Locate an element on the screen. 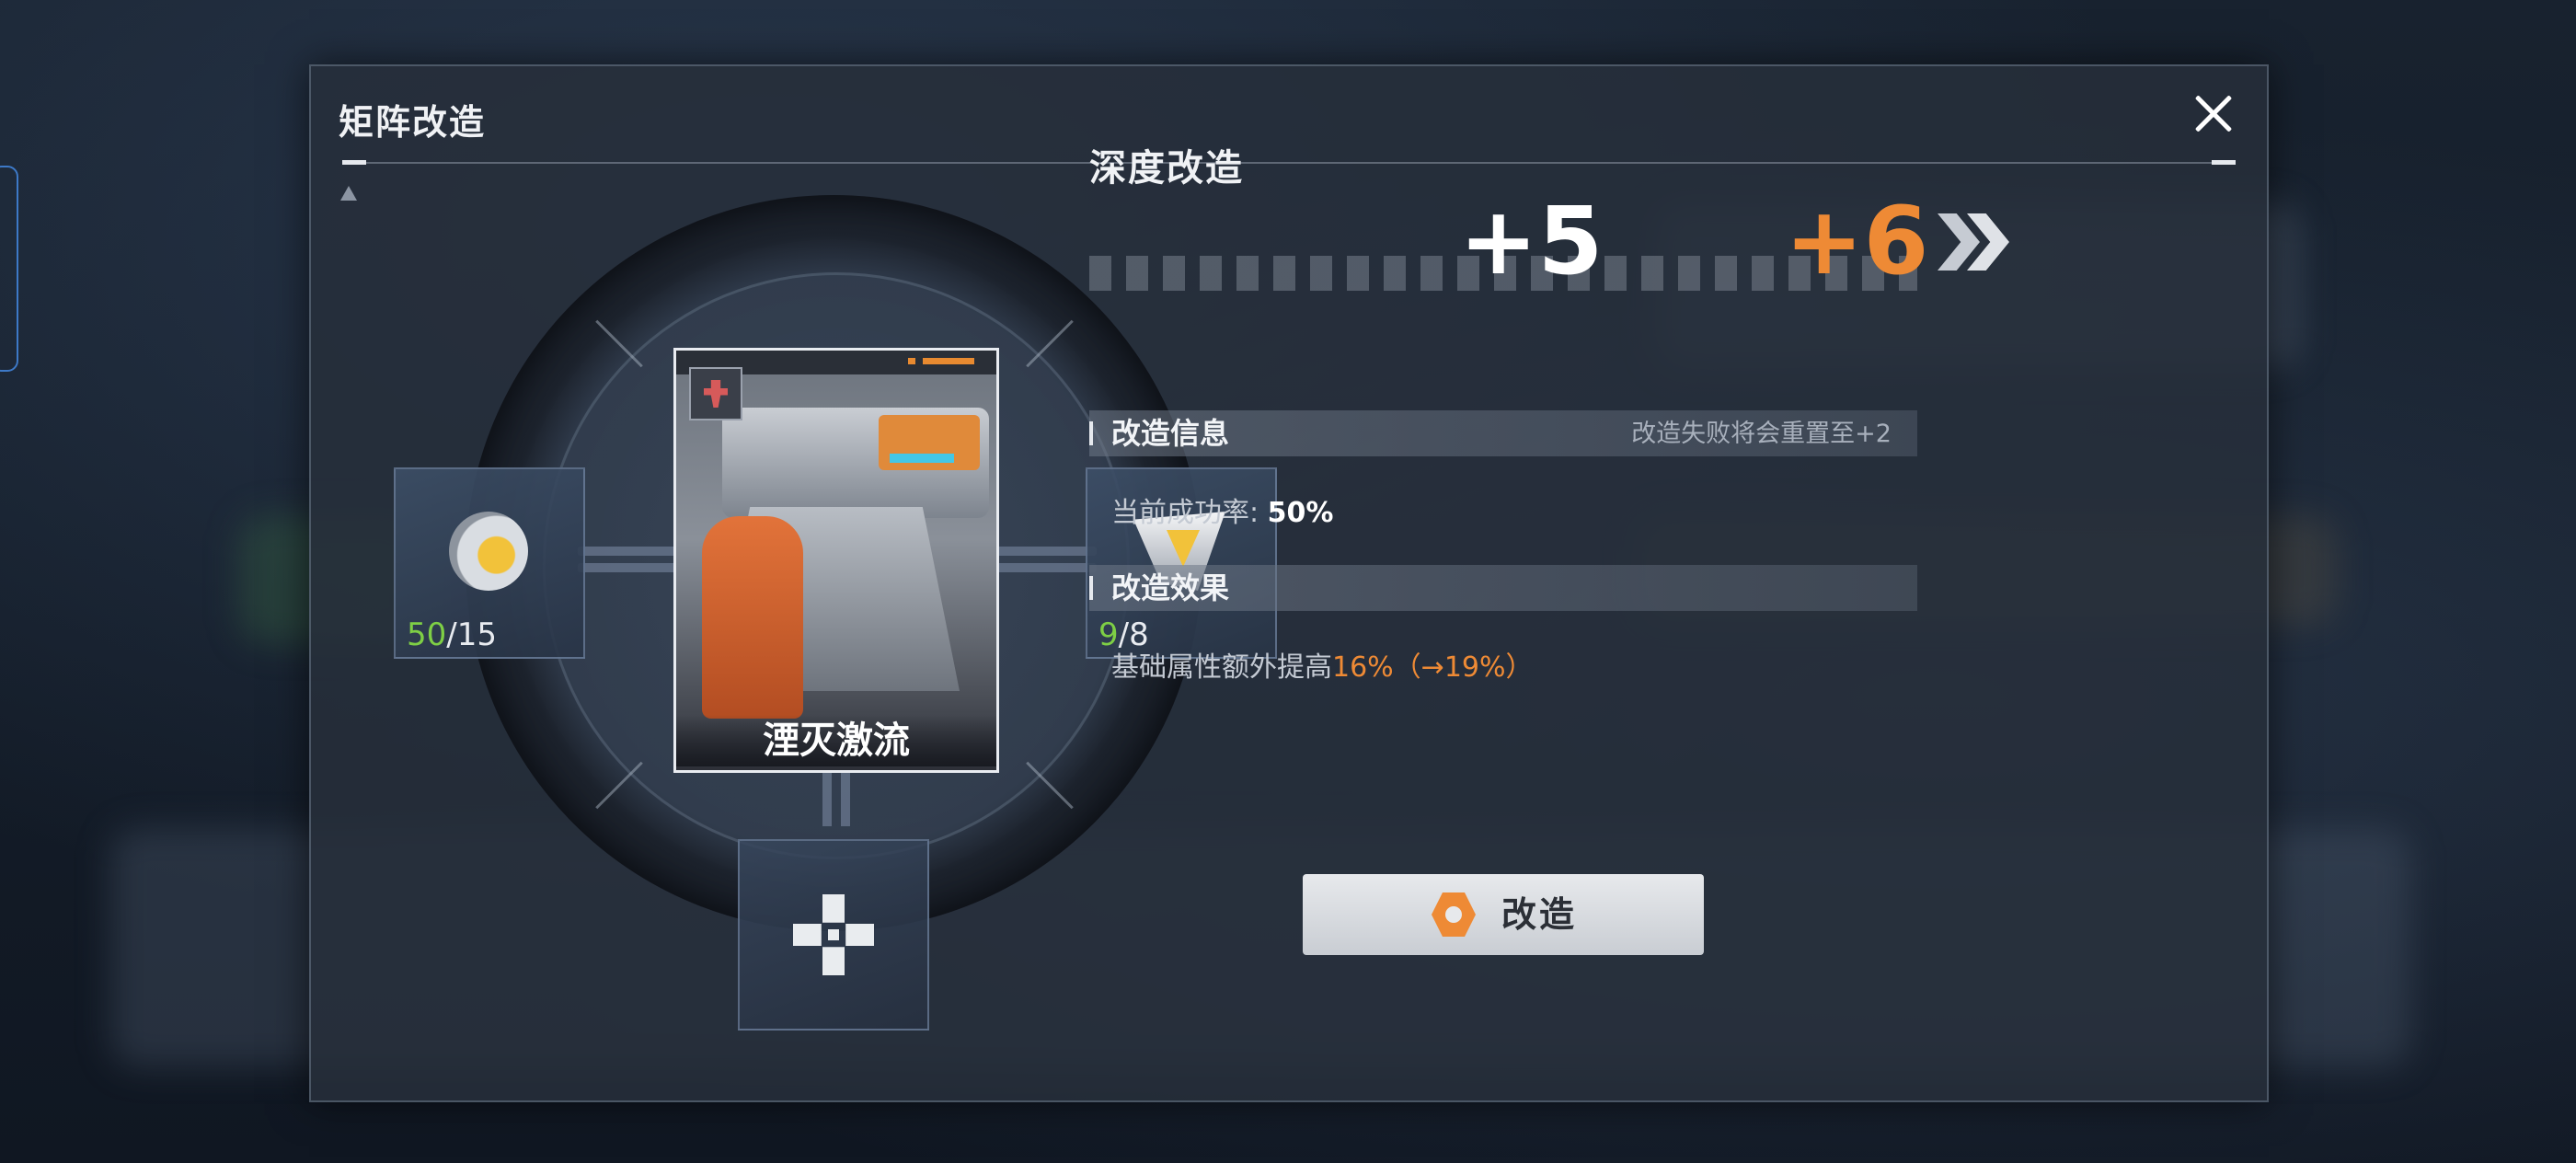 The width and height of the screenshot is (2576, 1163). current-level: +5 is located at coordinates (1531, 242).